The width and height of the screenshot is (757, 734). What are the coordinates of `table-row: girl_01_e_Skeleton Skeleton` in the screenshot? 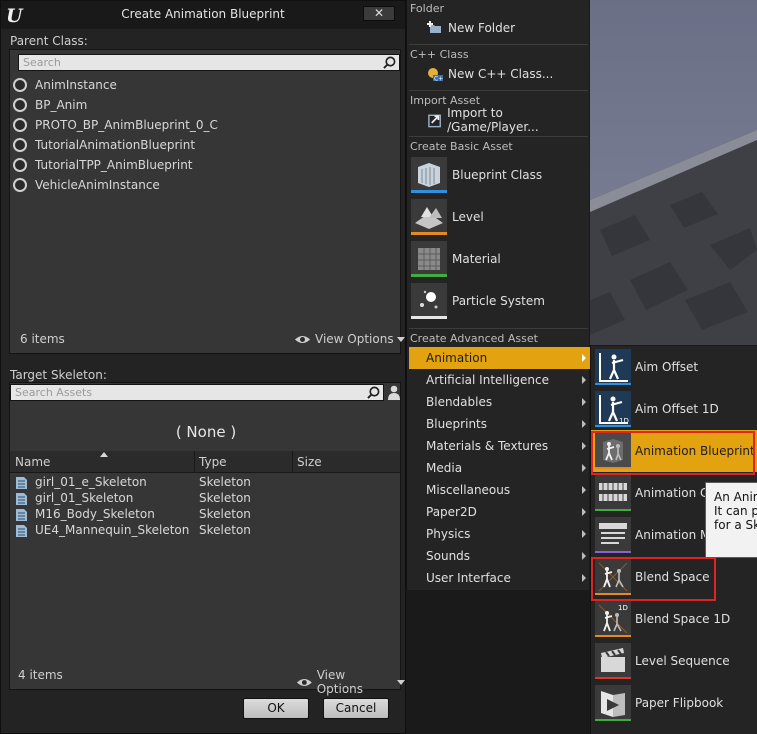 It's located at (205, 483).